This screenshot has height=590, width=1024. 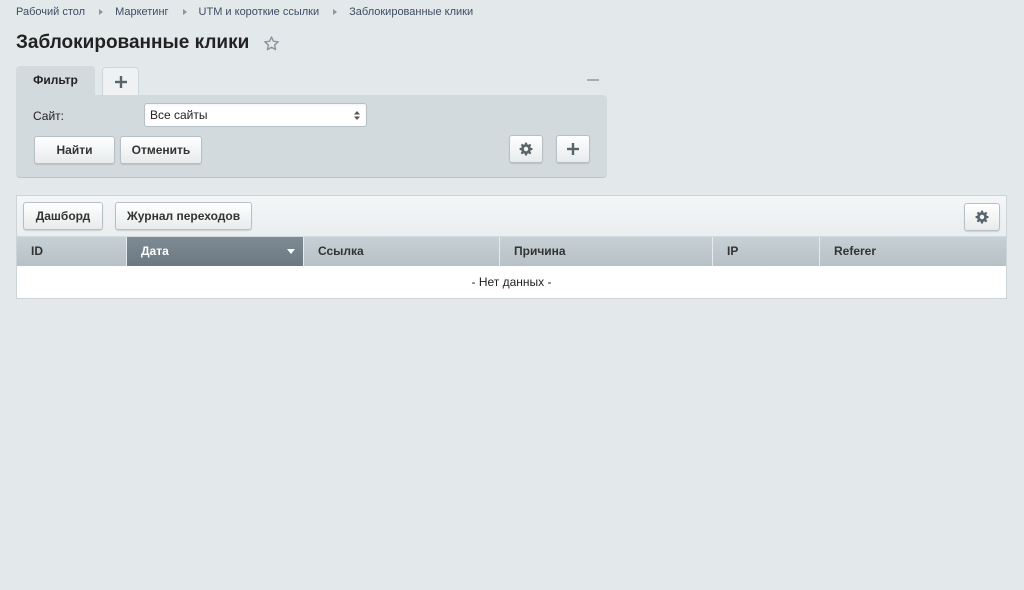 I want to click on select-arrows-icon, so click(x=357, y=115).